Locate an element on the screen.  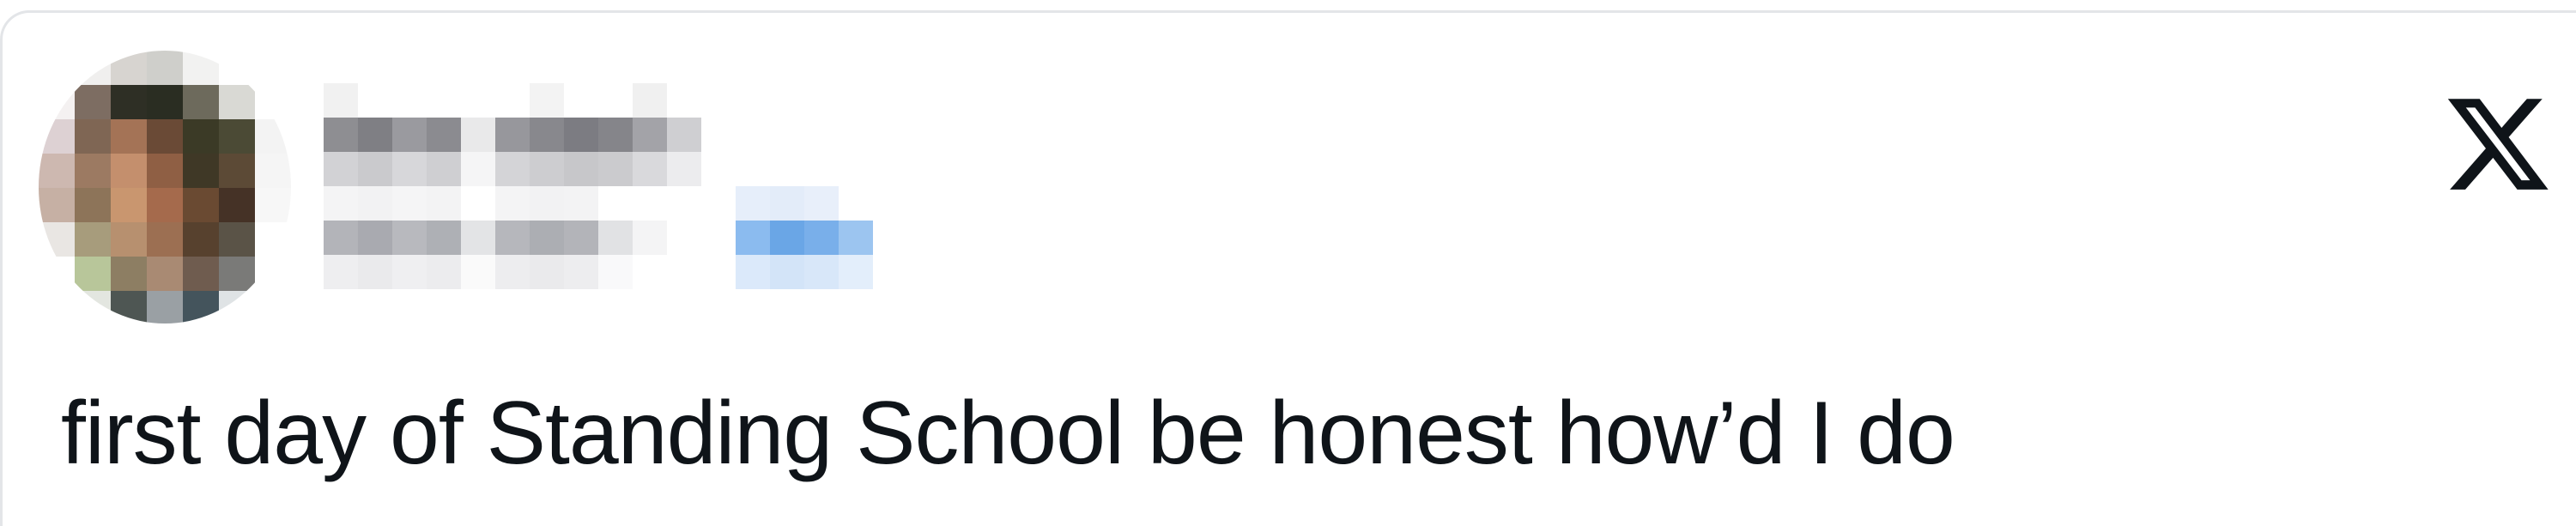
author-handle-bottom is located at coordinates (598, 272).